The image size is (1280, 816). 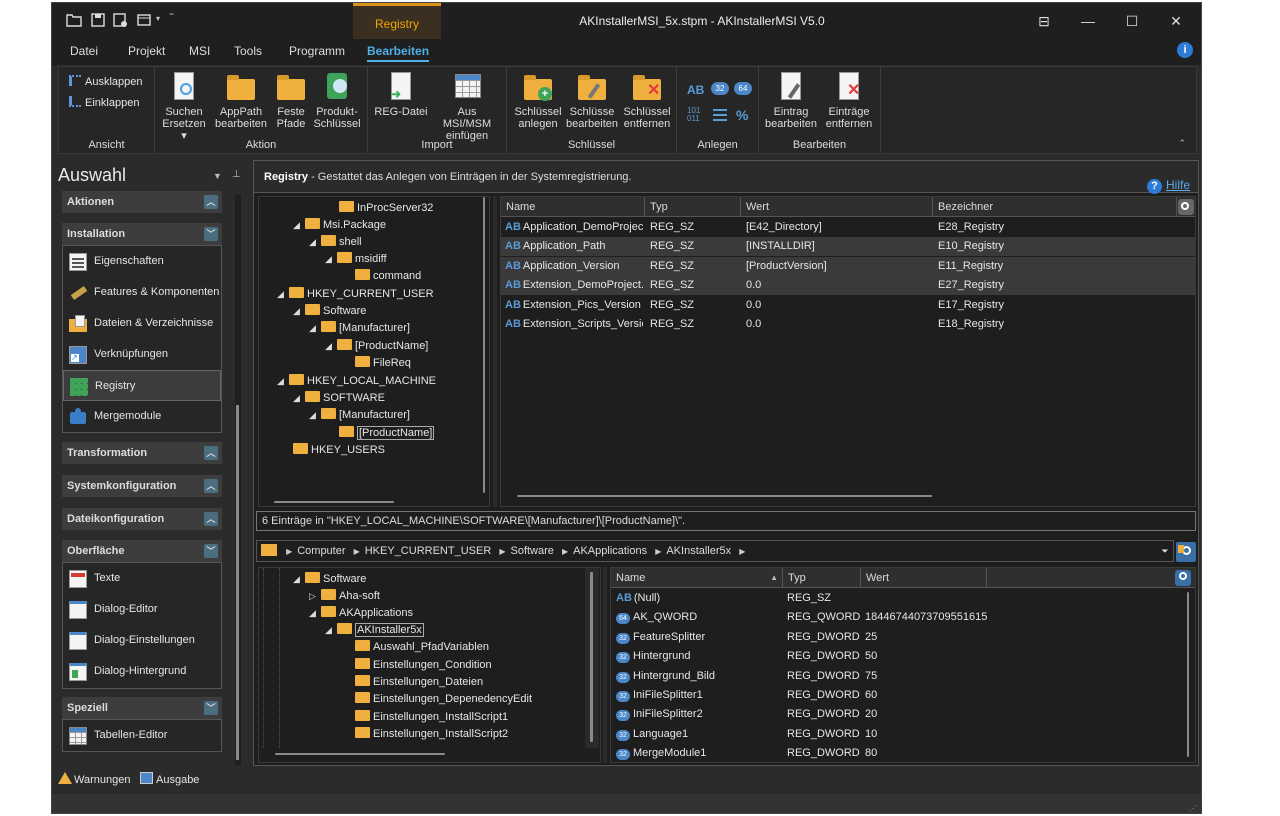 I want to click on menu-datei: Datei, so click(x=84, y=51).